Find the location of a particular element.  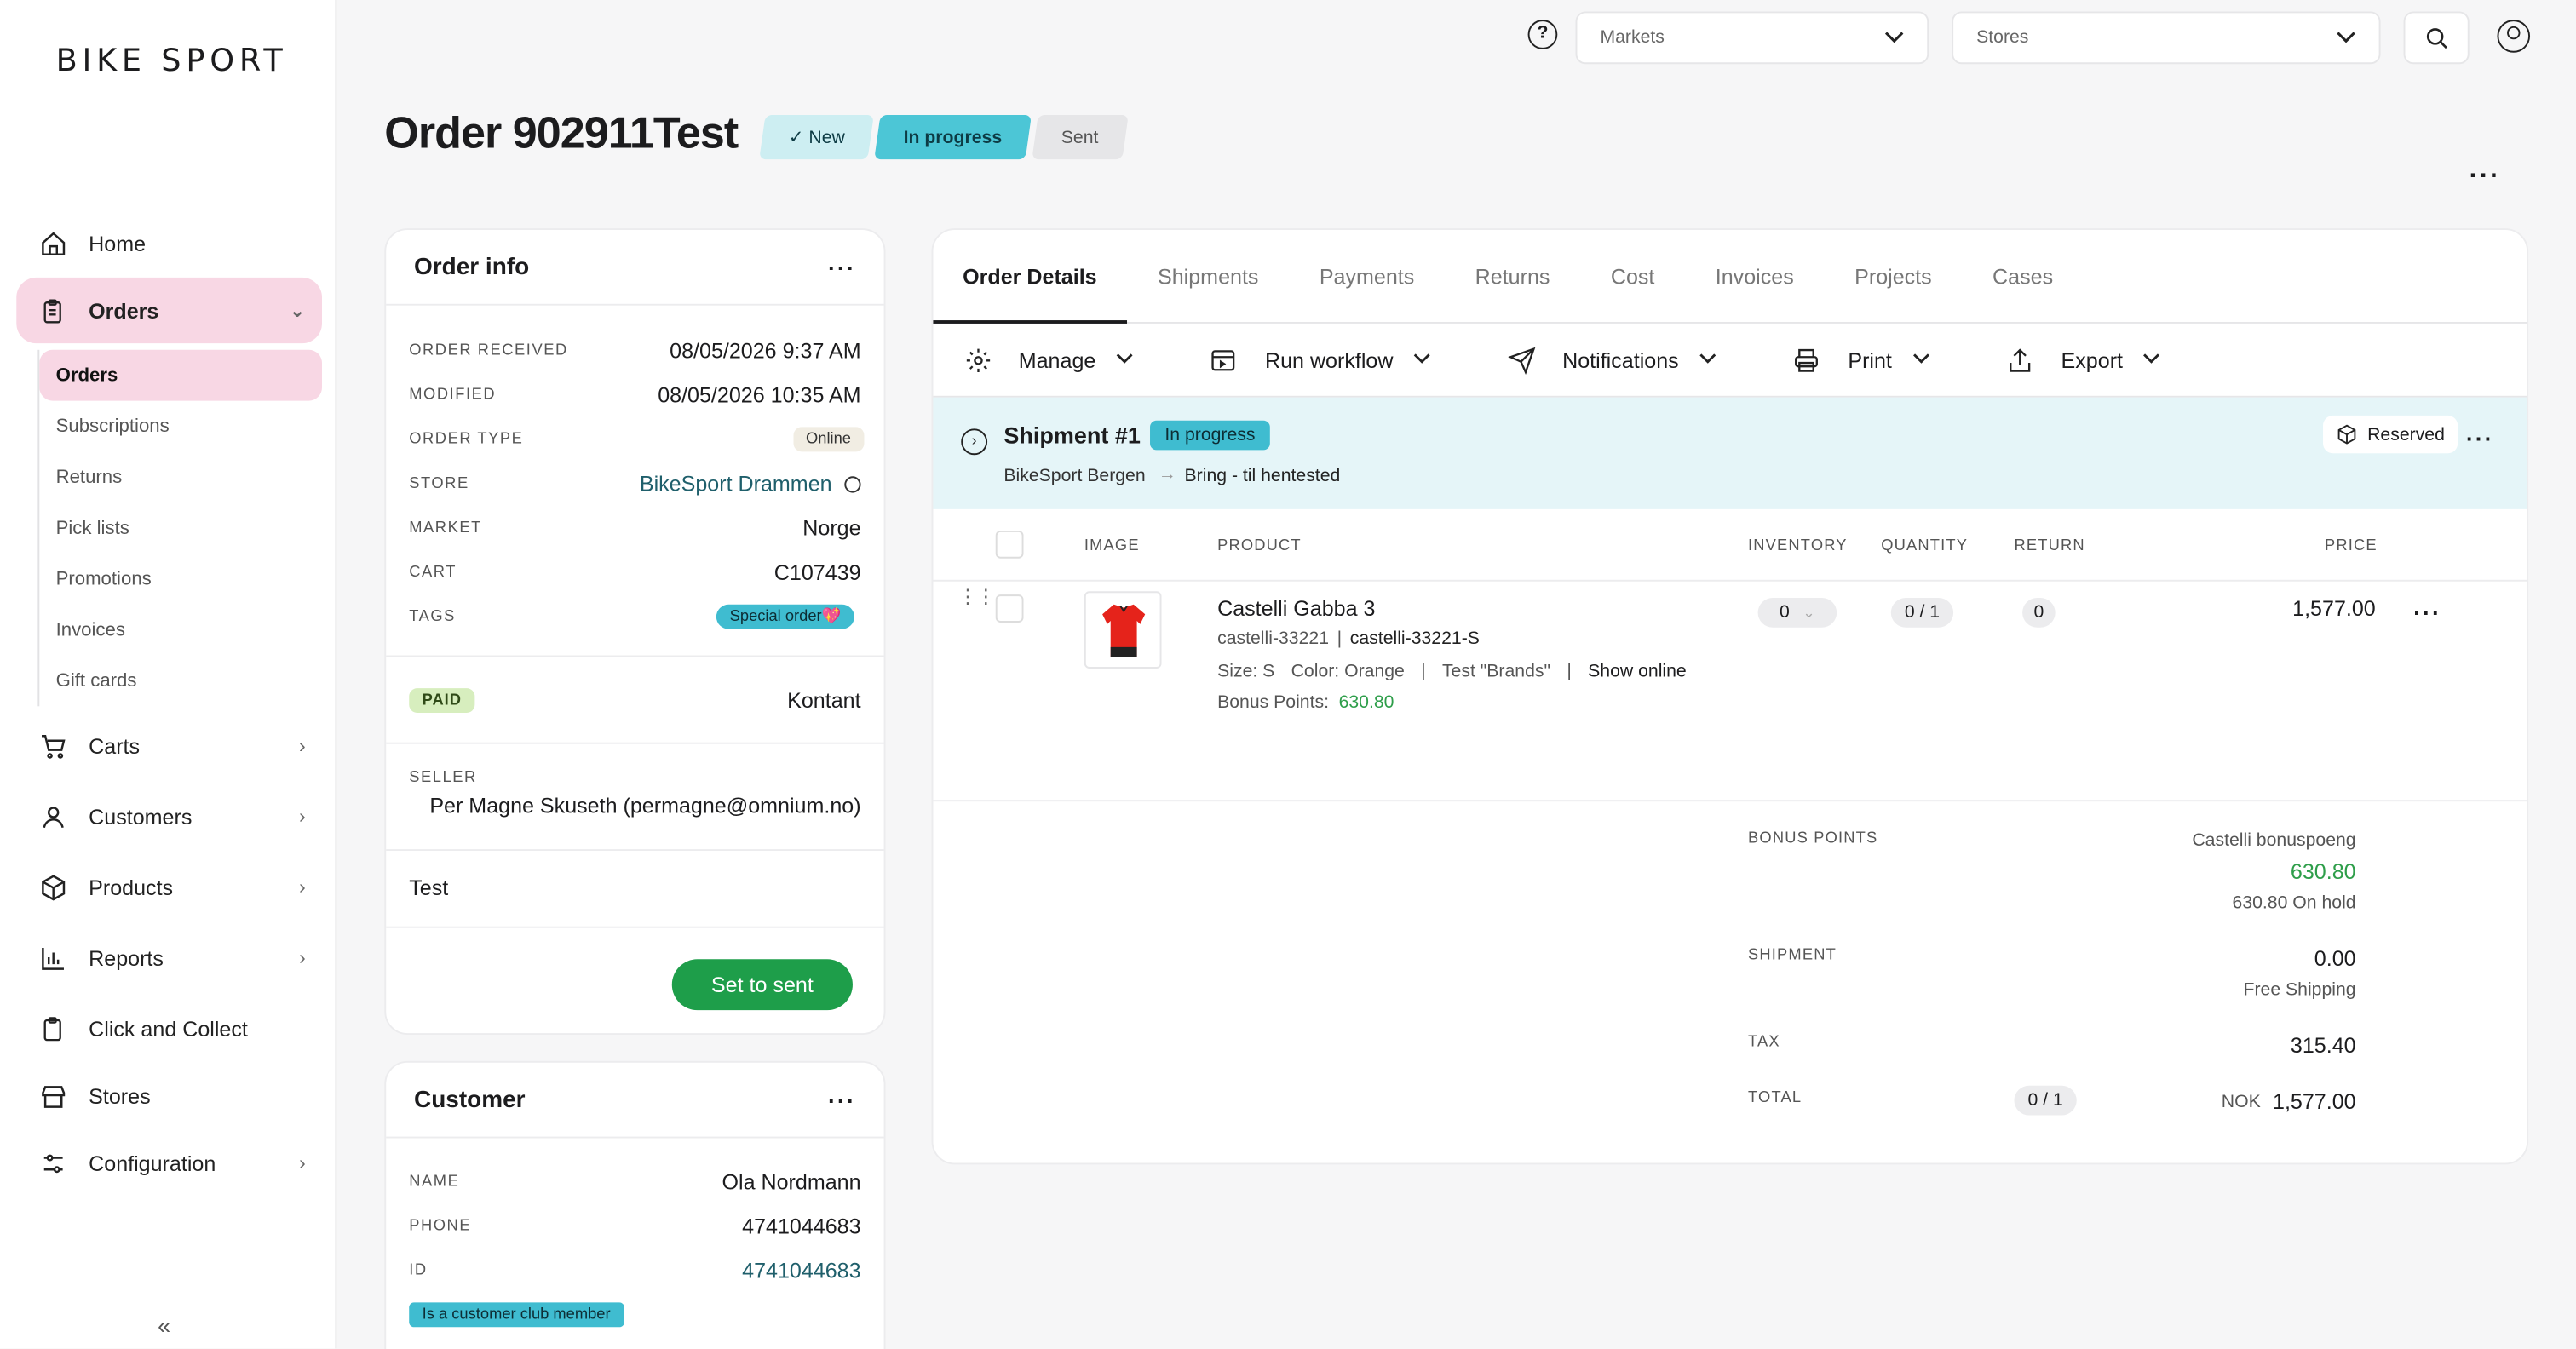

manage-menu-button: Manage is located at coordinates (1049, 360).